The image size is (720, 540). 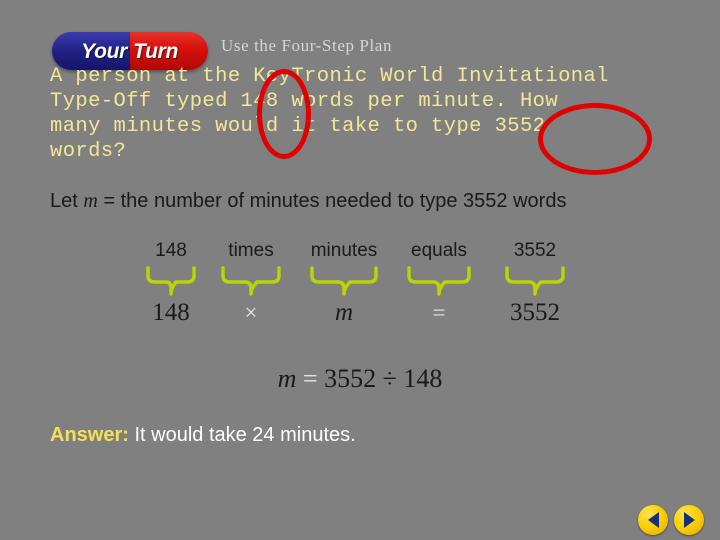 What do you see at coordinates (156, 51) in the screenshot?
I see `badge-word-turn: Turn` at bounding box center [156, 51].